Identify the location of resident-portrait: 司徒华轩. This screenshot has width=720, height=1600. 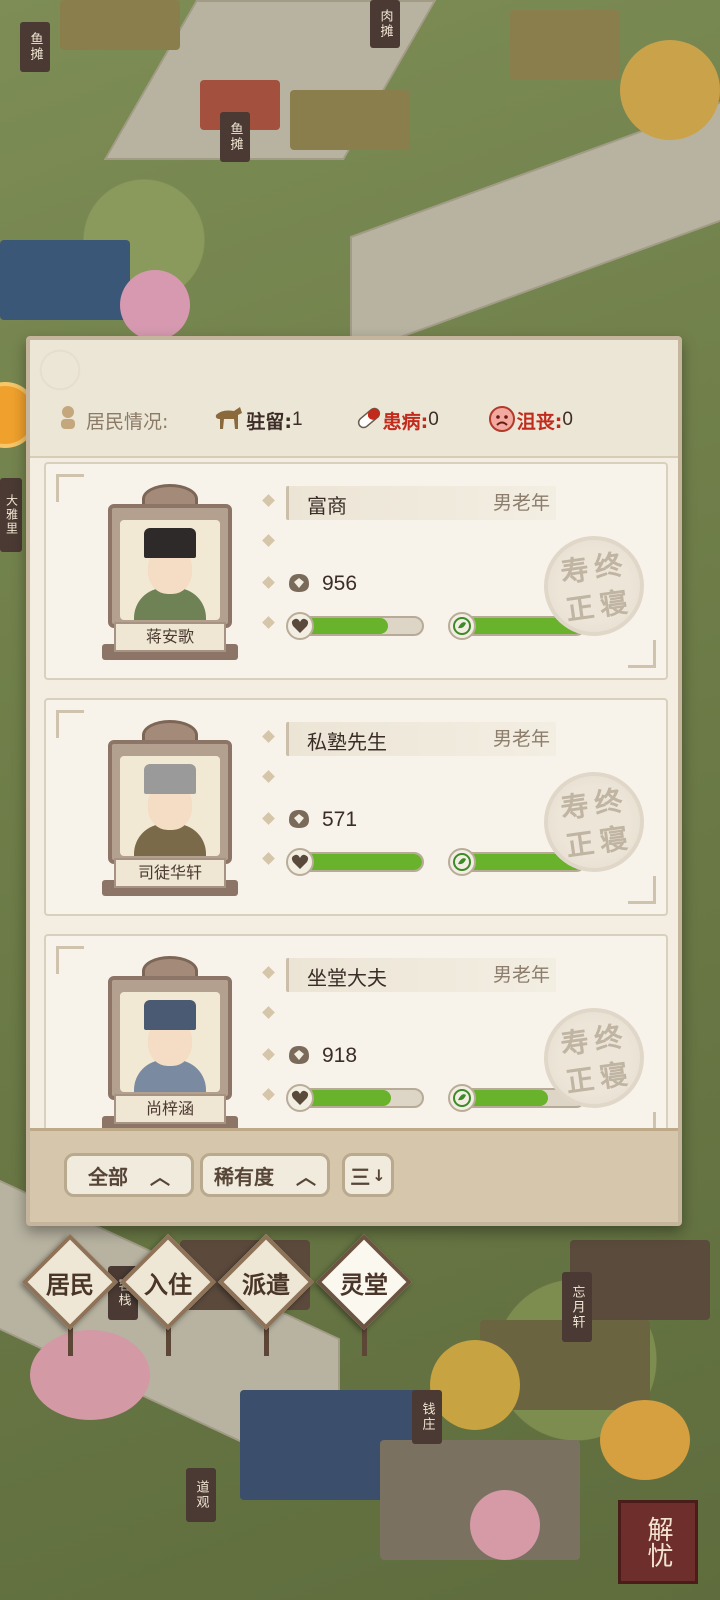
(170, 808).